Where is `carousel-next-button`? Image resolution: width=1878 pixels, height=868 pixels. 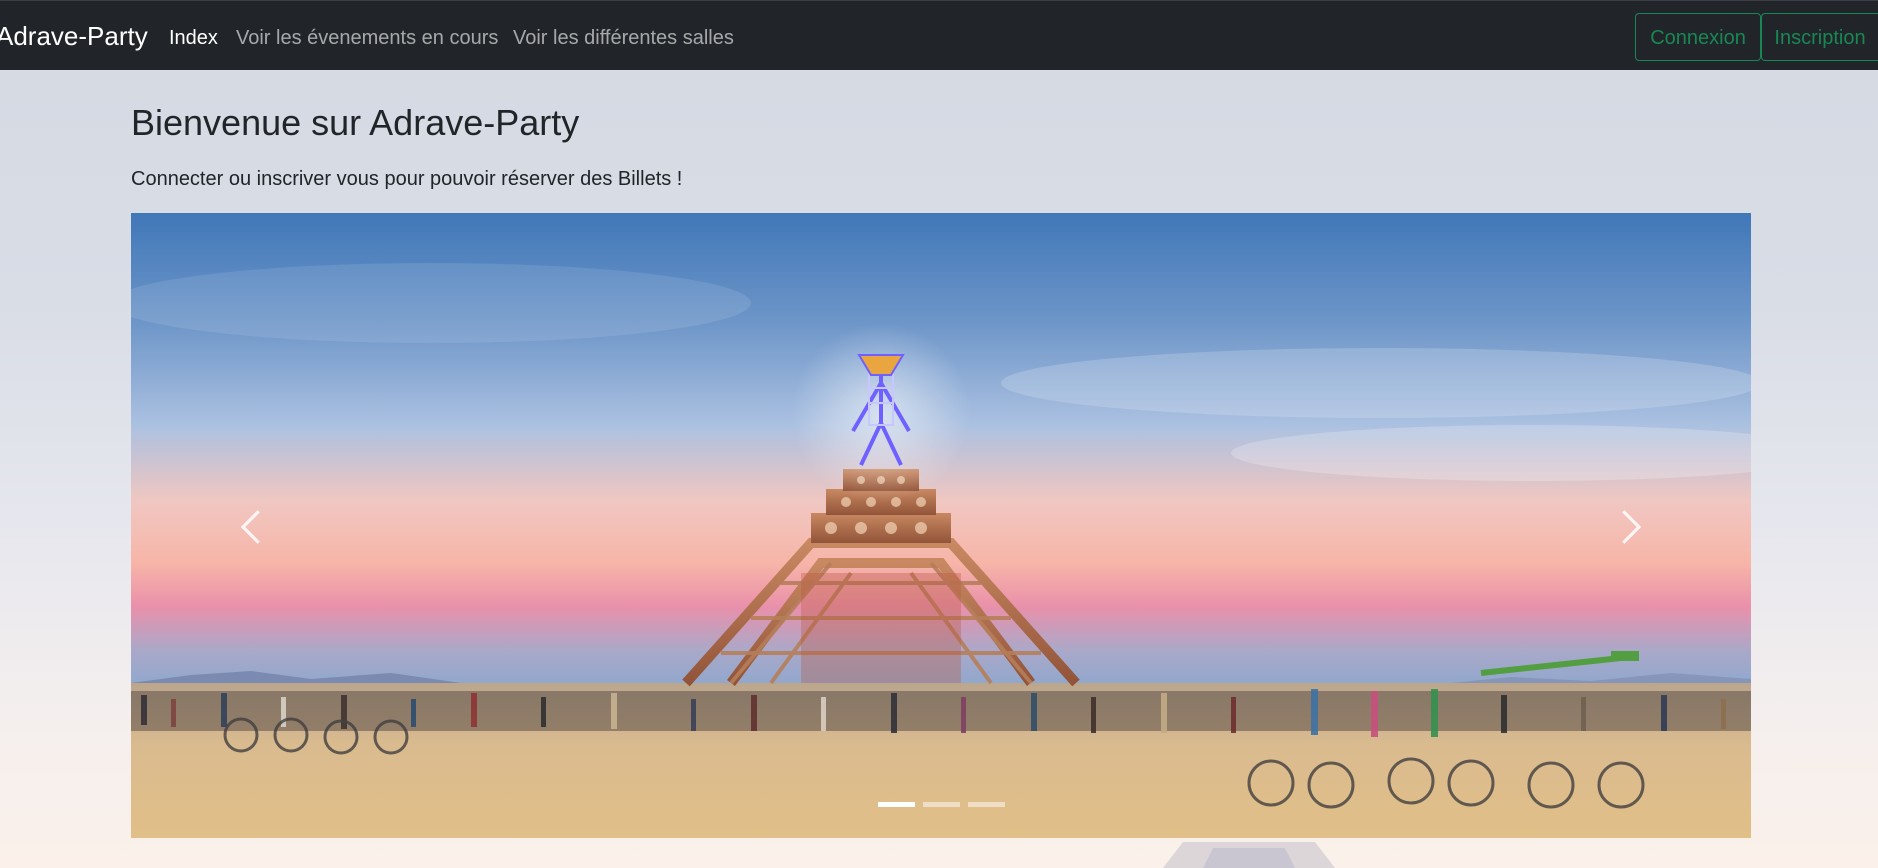 carousel-next-button is located at coordinates (1631, 525).